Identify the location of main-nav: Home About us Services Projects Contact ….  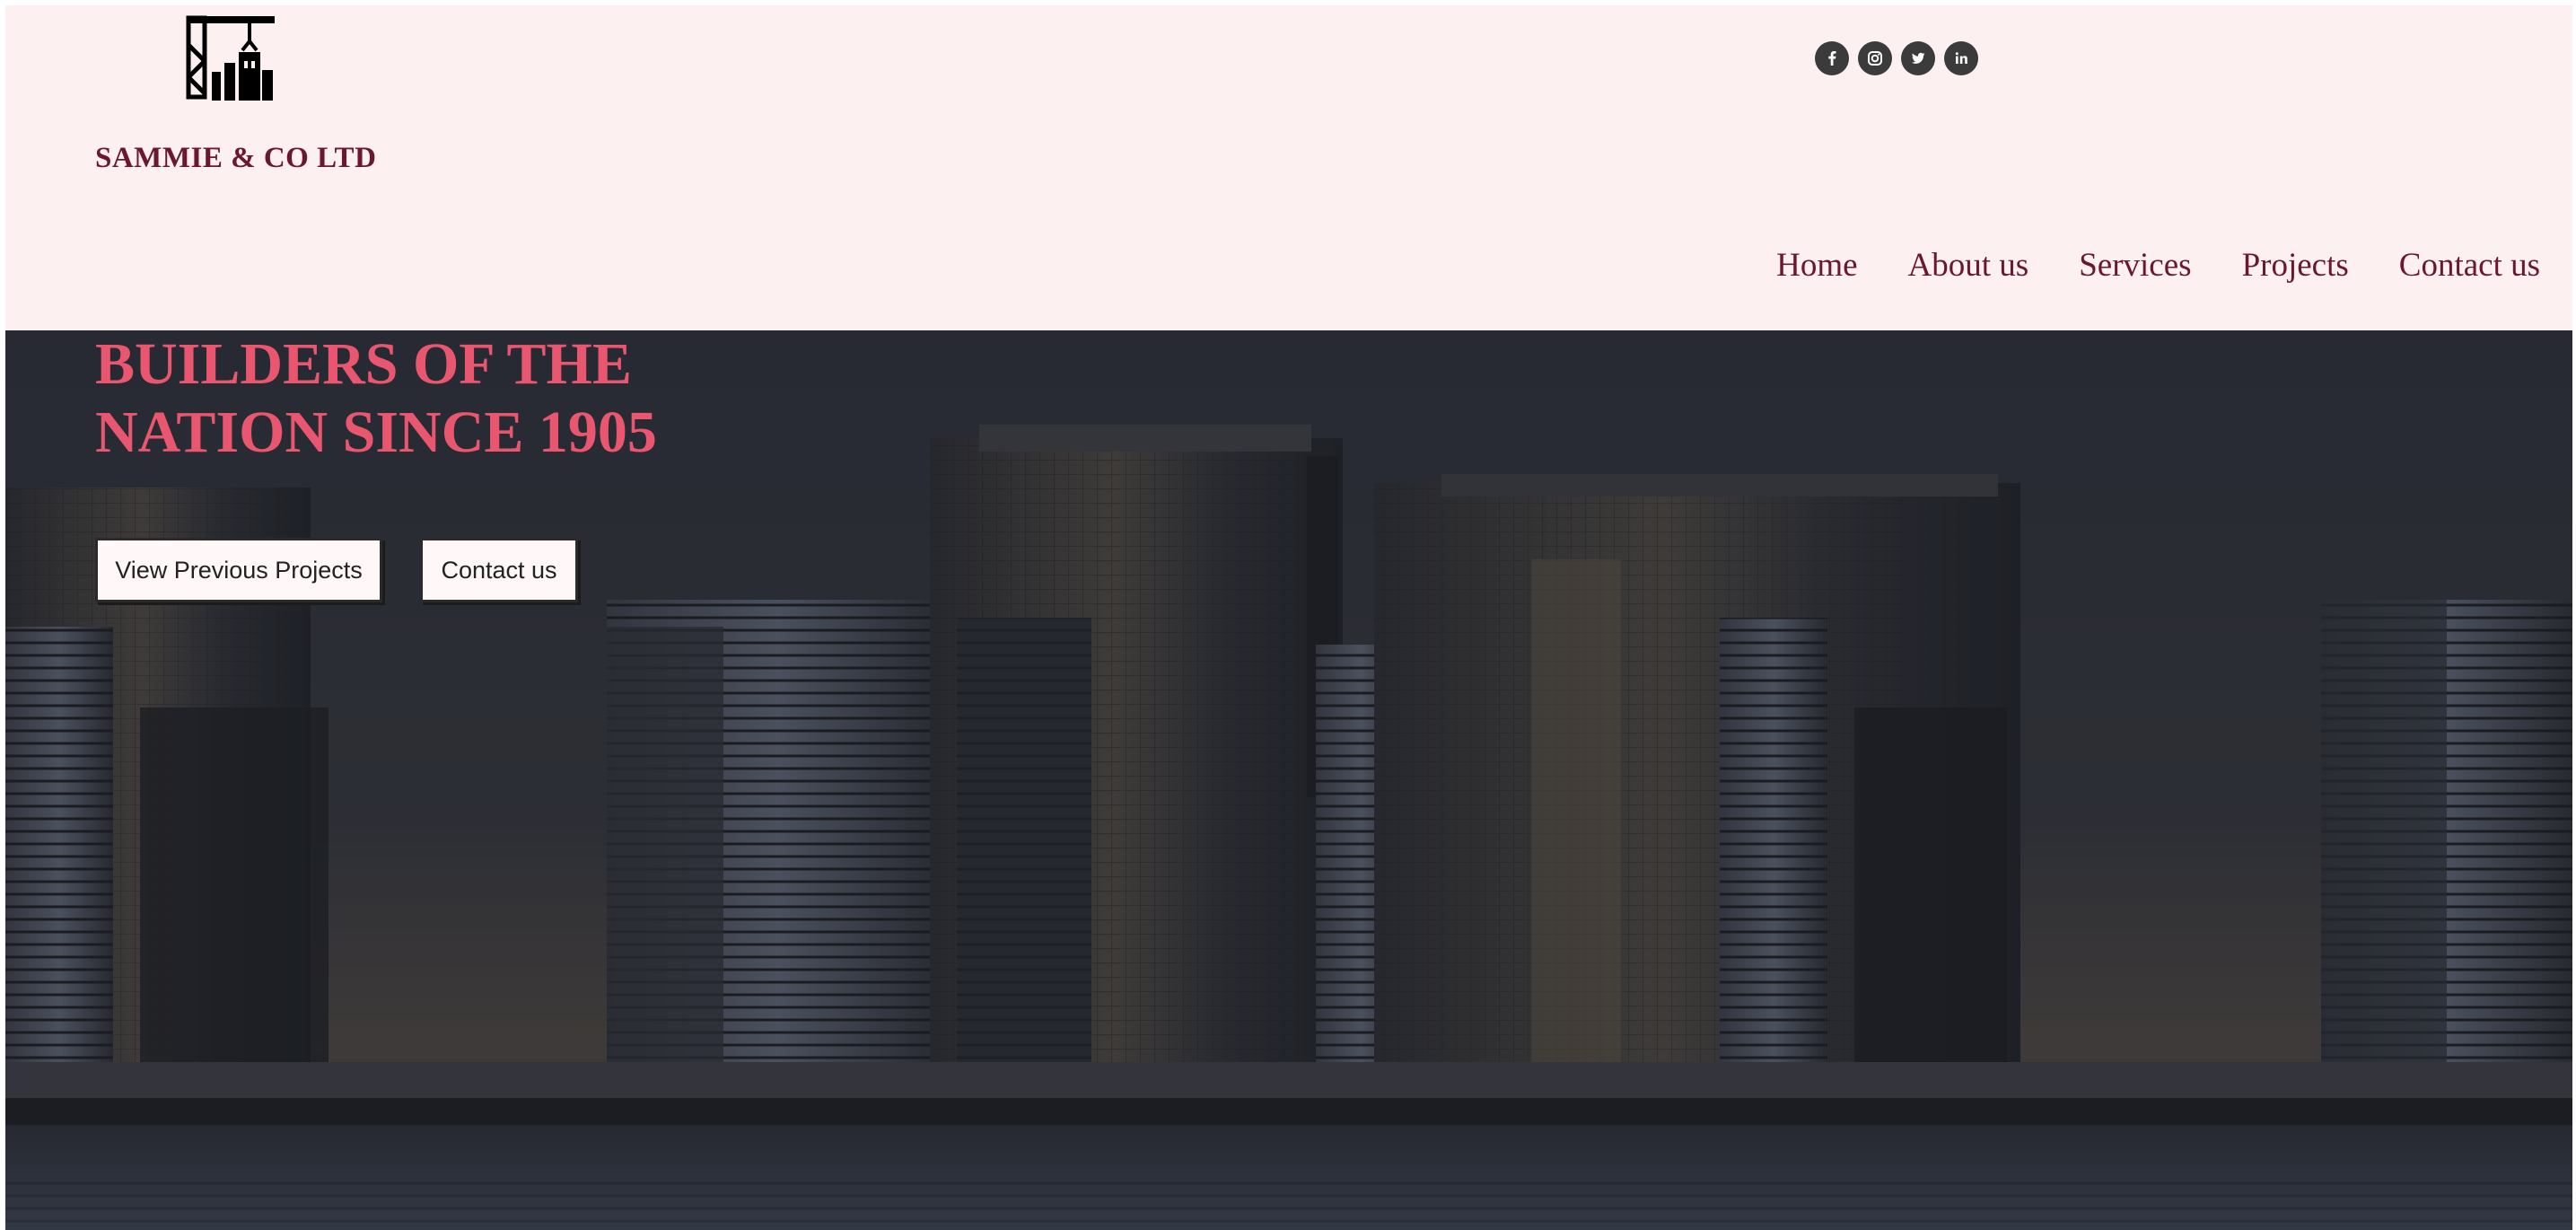
(2158, 265).